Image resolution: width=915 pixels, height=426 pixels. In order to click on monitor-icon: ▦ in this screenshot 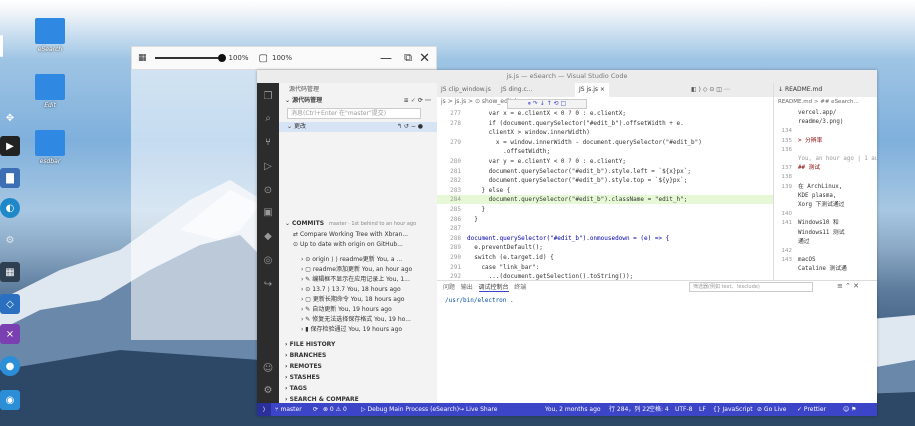, I will do `click(10, 272)`.